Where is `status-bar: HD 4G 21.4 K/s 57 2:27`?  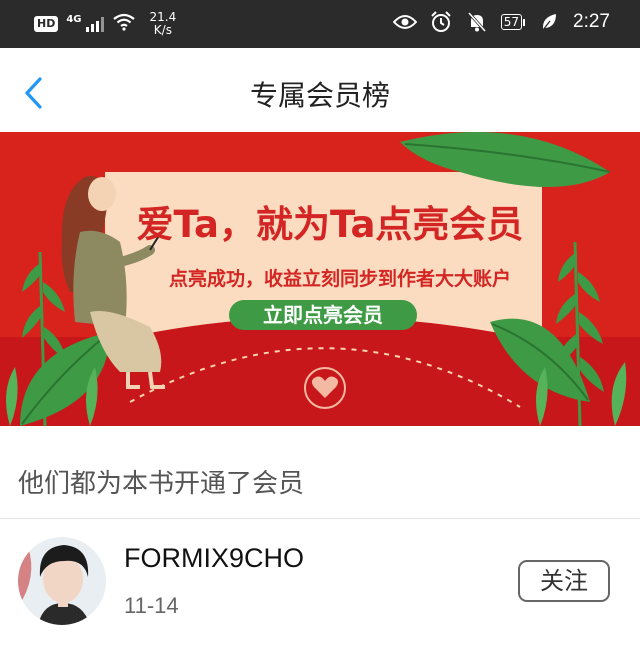 status-bar: HD 4G 21.4 K/s 57 2:27 is located at coordinates (320, 24).